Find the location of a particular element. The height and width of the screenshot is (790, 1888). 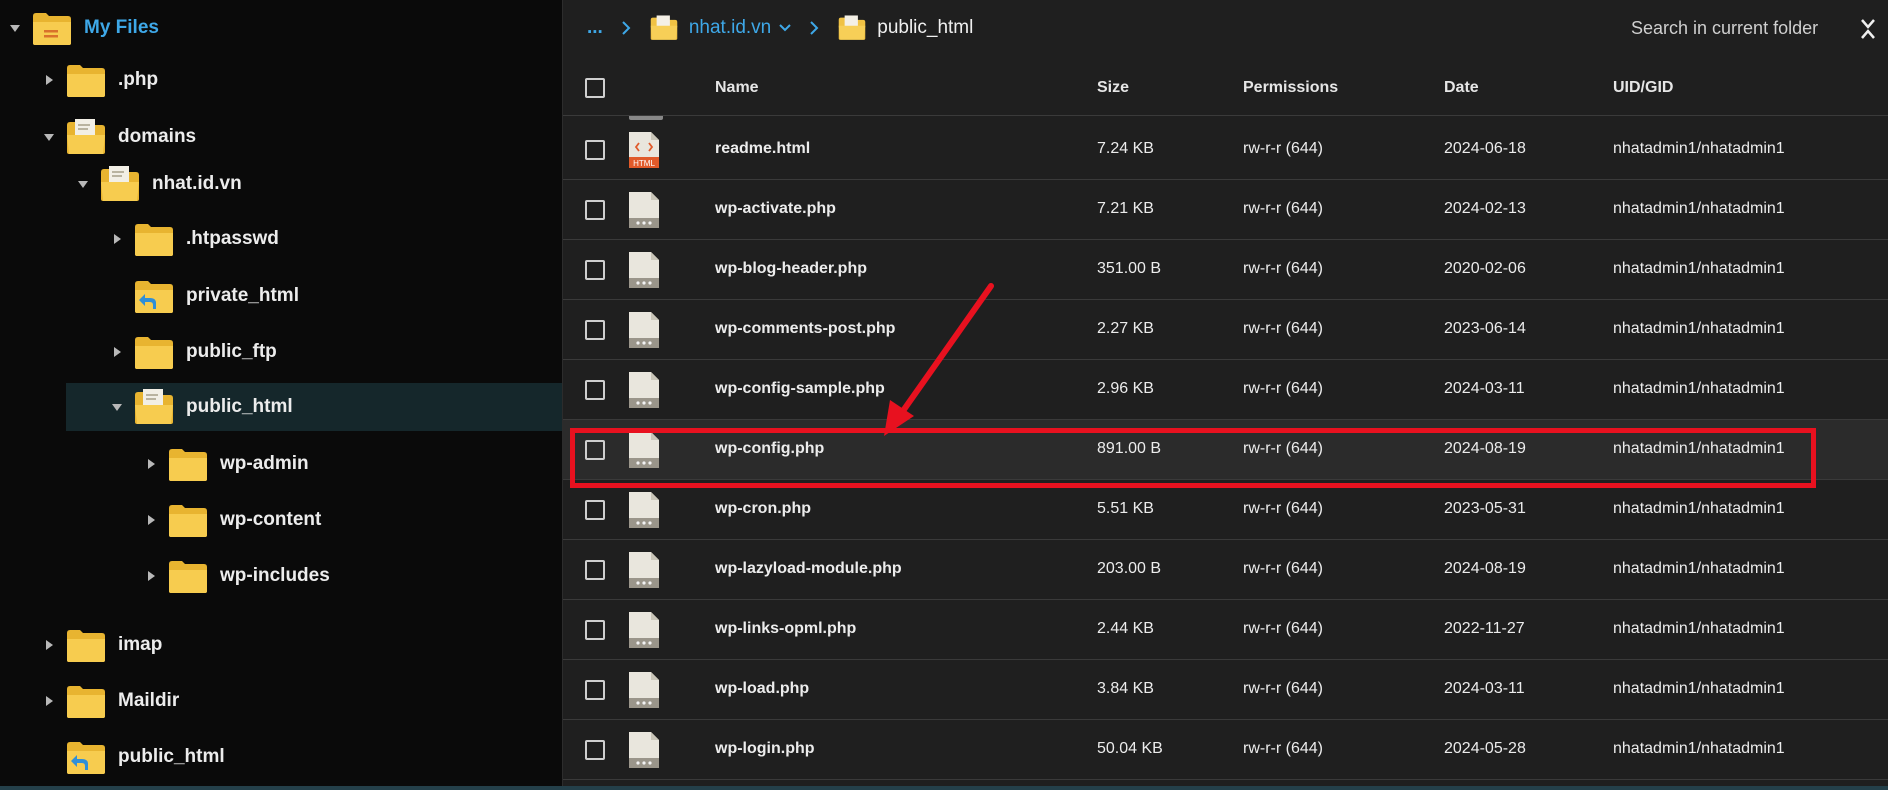

tree-item-public-ftp: public_ftp is located at coordinates (192, 352).